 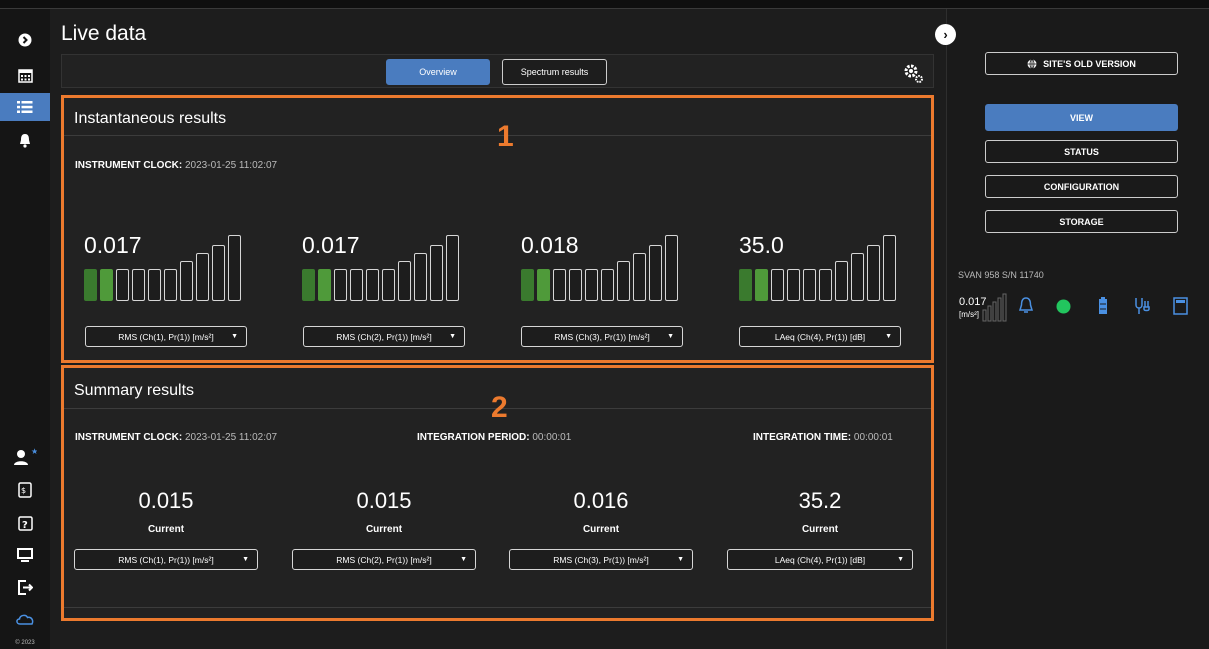 I want to click on collapse-panel-button: ›, so click(x=945, y=34).